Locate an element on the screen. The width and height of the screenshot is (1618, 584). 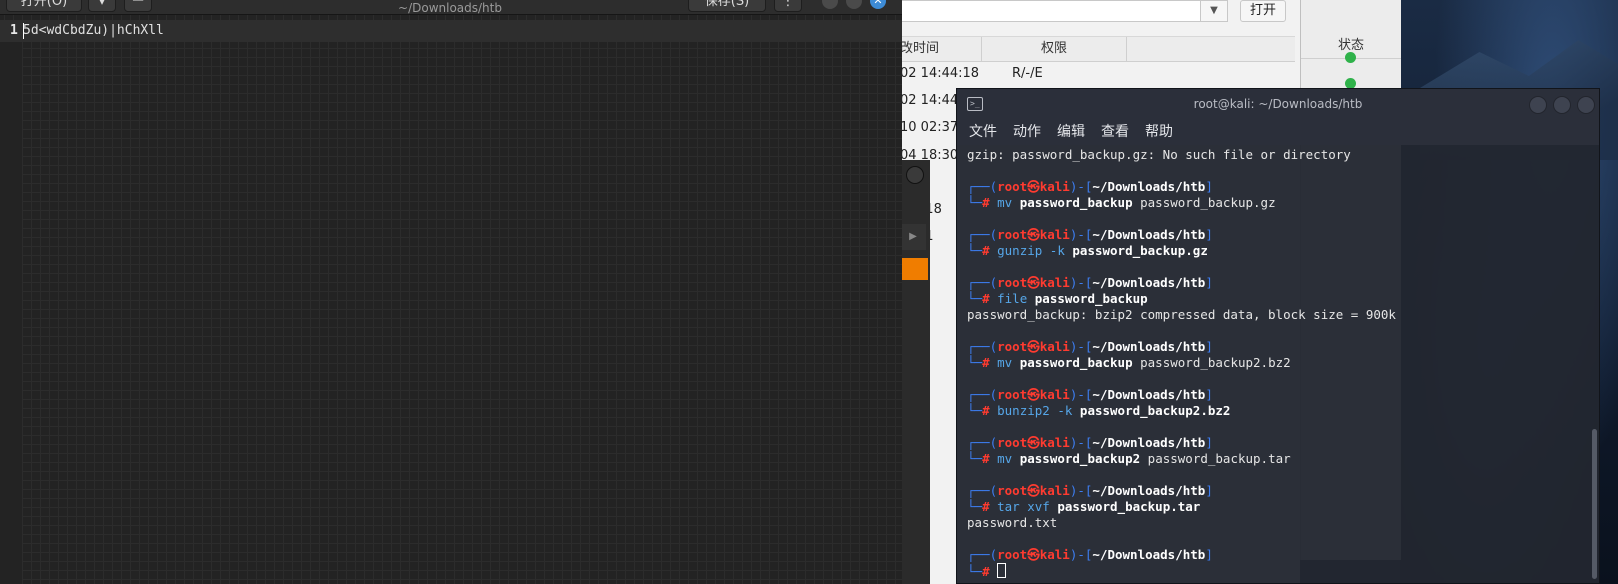
terminal-scrollbar is located at coordinates (1594, 504).